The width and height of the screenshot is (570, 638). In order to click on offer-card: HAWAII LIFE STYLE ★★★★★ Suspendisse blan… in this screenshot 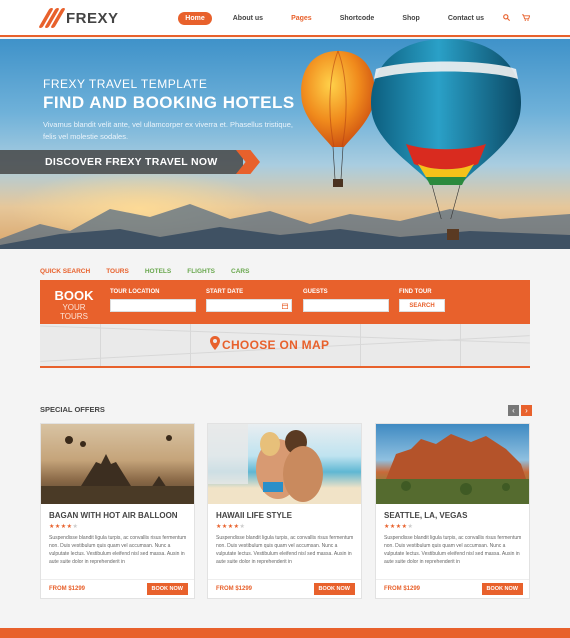, I will do `click(284, 511)`.